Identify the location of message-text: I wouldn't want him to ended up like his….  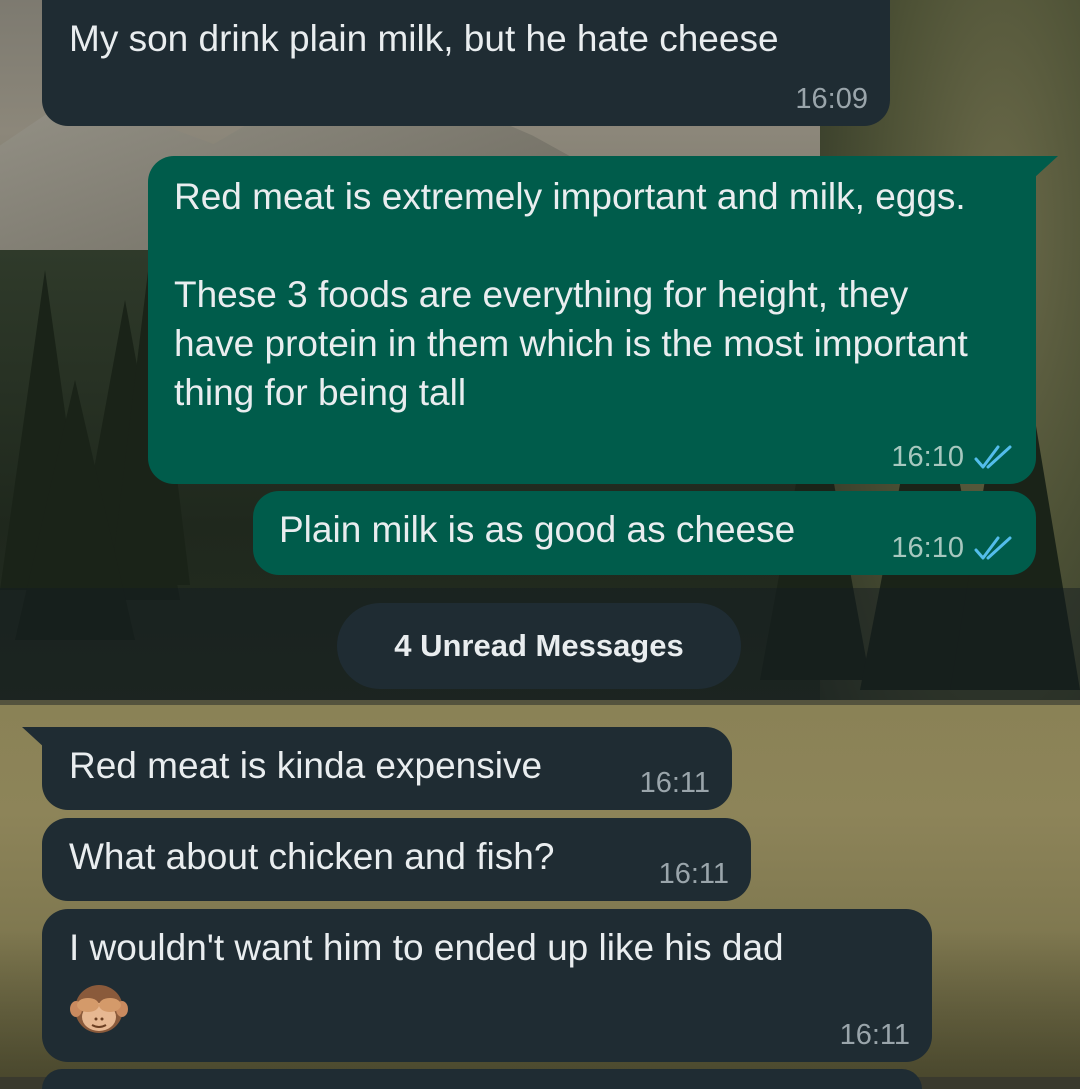
(426, 947).